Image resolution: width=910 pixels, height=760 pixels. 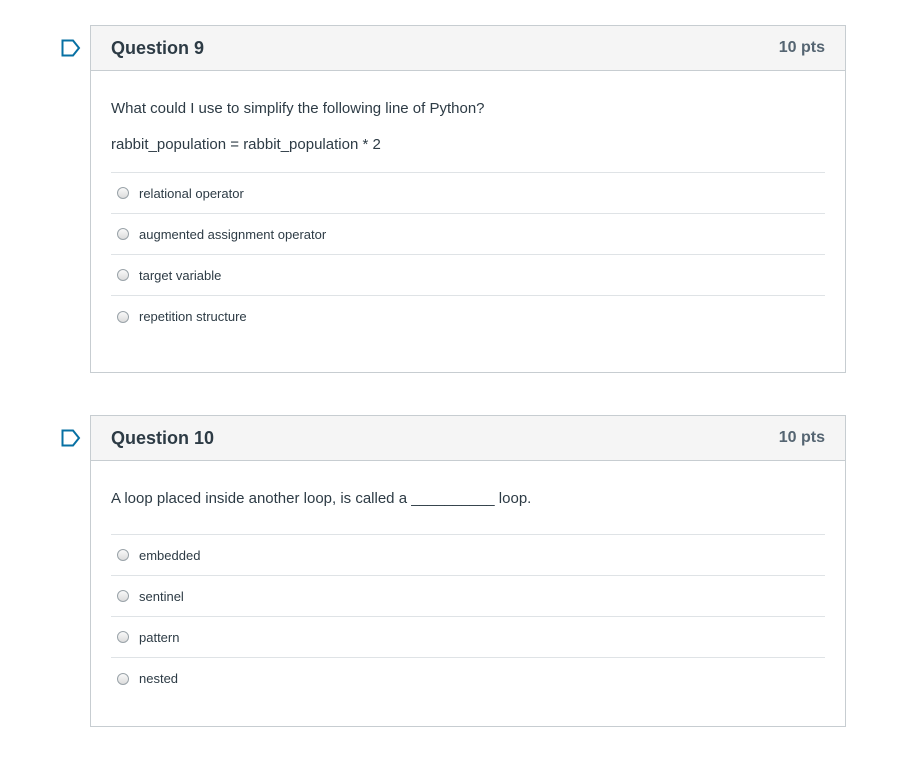 What do you see at coordinates (468, 637) in the screenshot?
I see `answer-option: pattern` at bounding box center [468, 637].